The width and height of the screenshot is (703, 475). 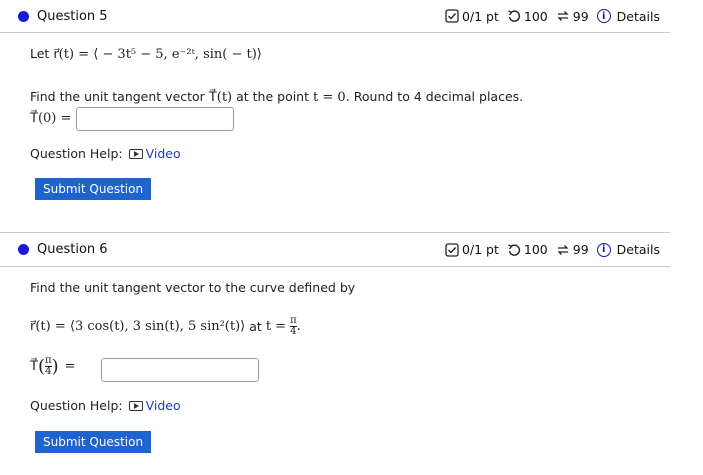 What do you see at coordinates (138, 326) in the screenshot?
I see `vector-function: r⃗(t) = ⟨3 cos(t), 3 sin(t), 5 sin²(t)⟩` at bounding box center [138, 326].